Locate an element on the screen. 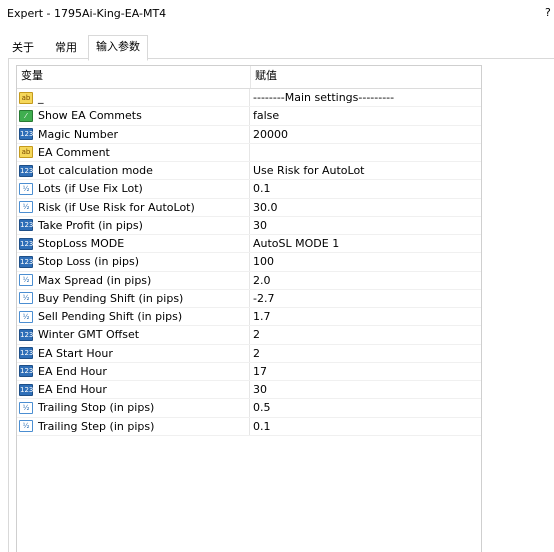  parameter-value: Use Risk for AutoLot is located at coordinates (365, 170).